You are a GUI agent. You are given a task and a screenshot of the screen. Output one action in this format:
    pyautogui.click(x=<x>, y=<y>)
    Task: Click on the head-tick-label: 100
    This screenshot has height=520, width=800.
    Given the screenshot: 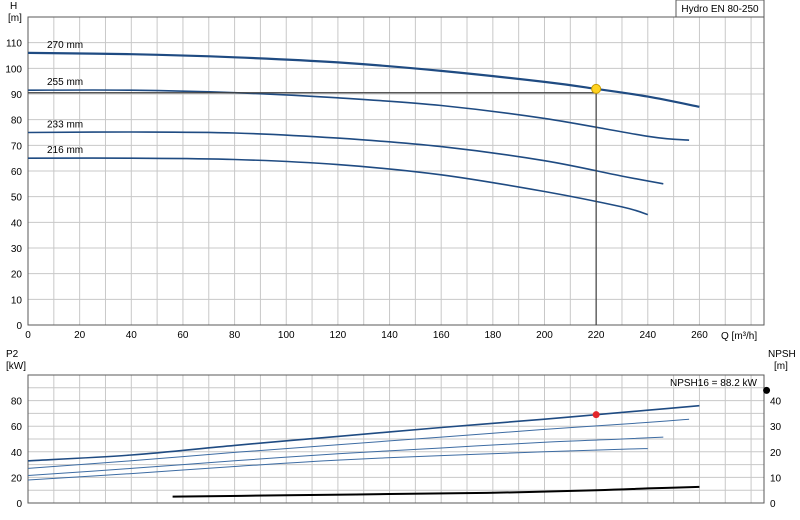 What is the action you would take?
    pyautogui.click(x=13, y=69)
    